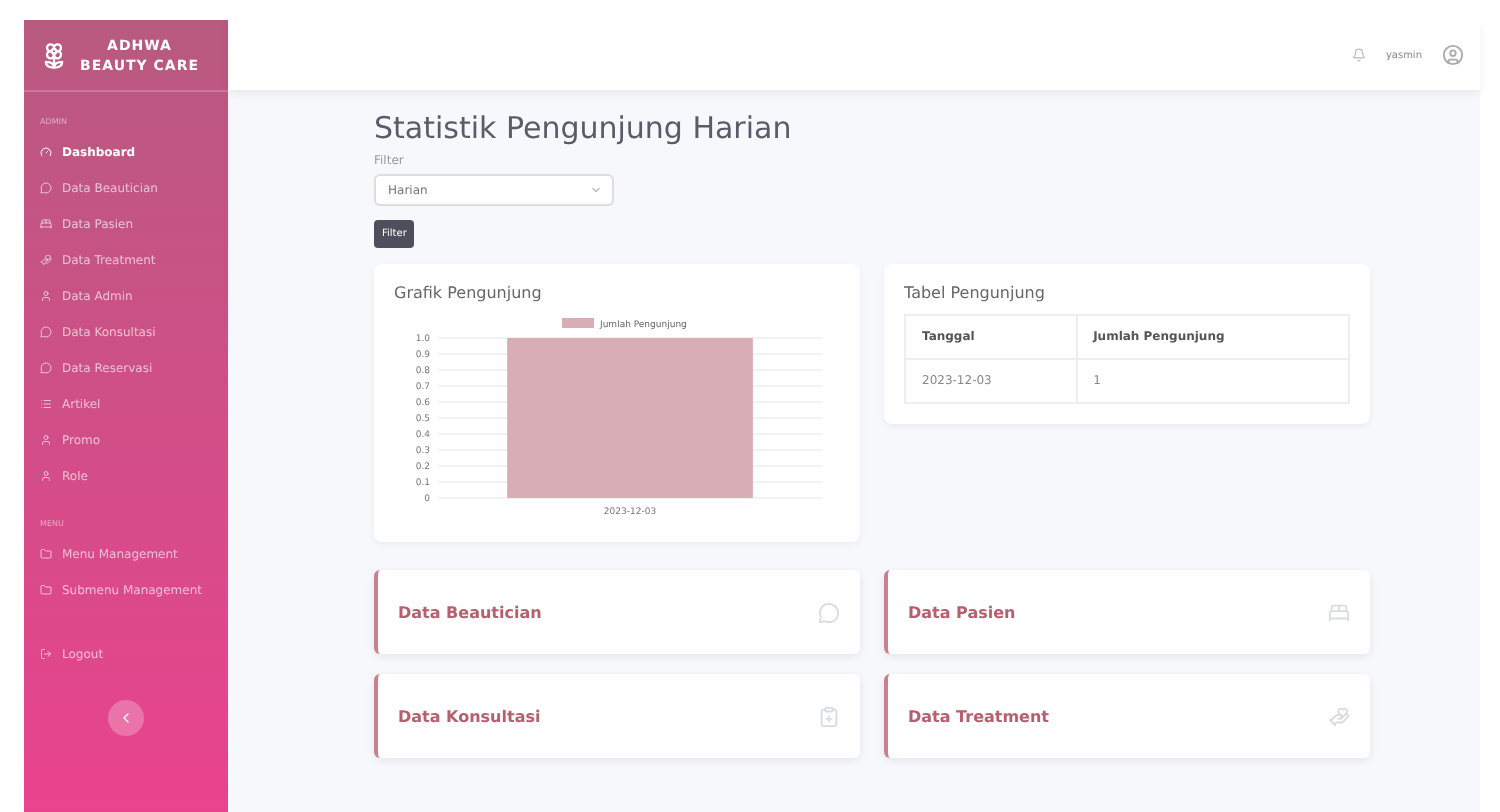 The height and width of the screenshot is (812, 1500). What do you see at coordinates (1358, 55) in the screenshot?
I see `bell-icon` at bounding box center [1358, 55].